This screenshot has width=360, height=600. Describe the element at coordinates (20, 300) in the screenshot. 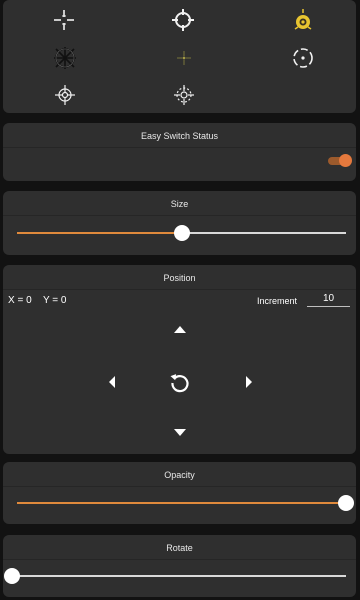

I see `x-coordinate-label: X = 0` at that location.